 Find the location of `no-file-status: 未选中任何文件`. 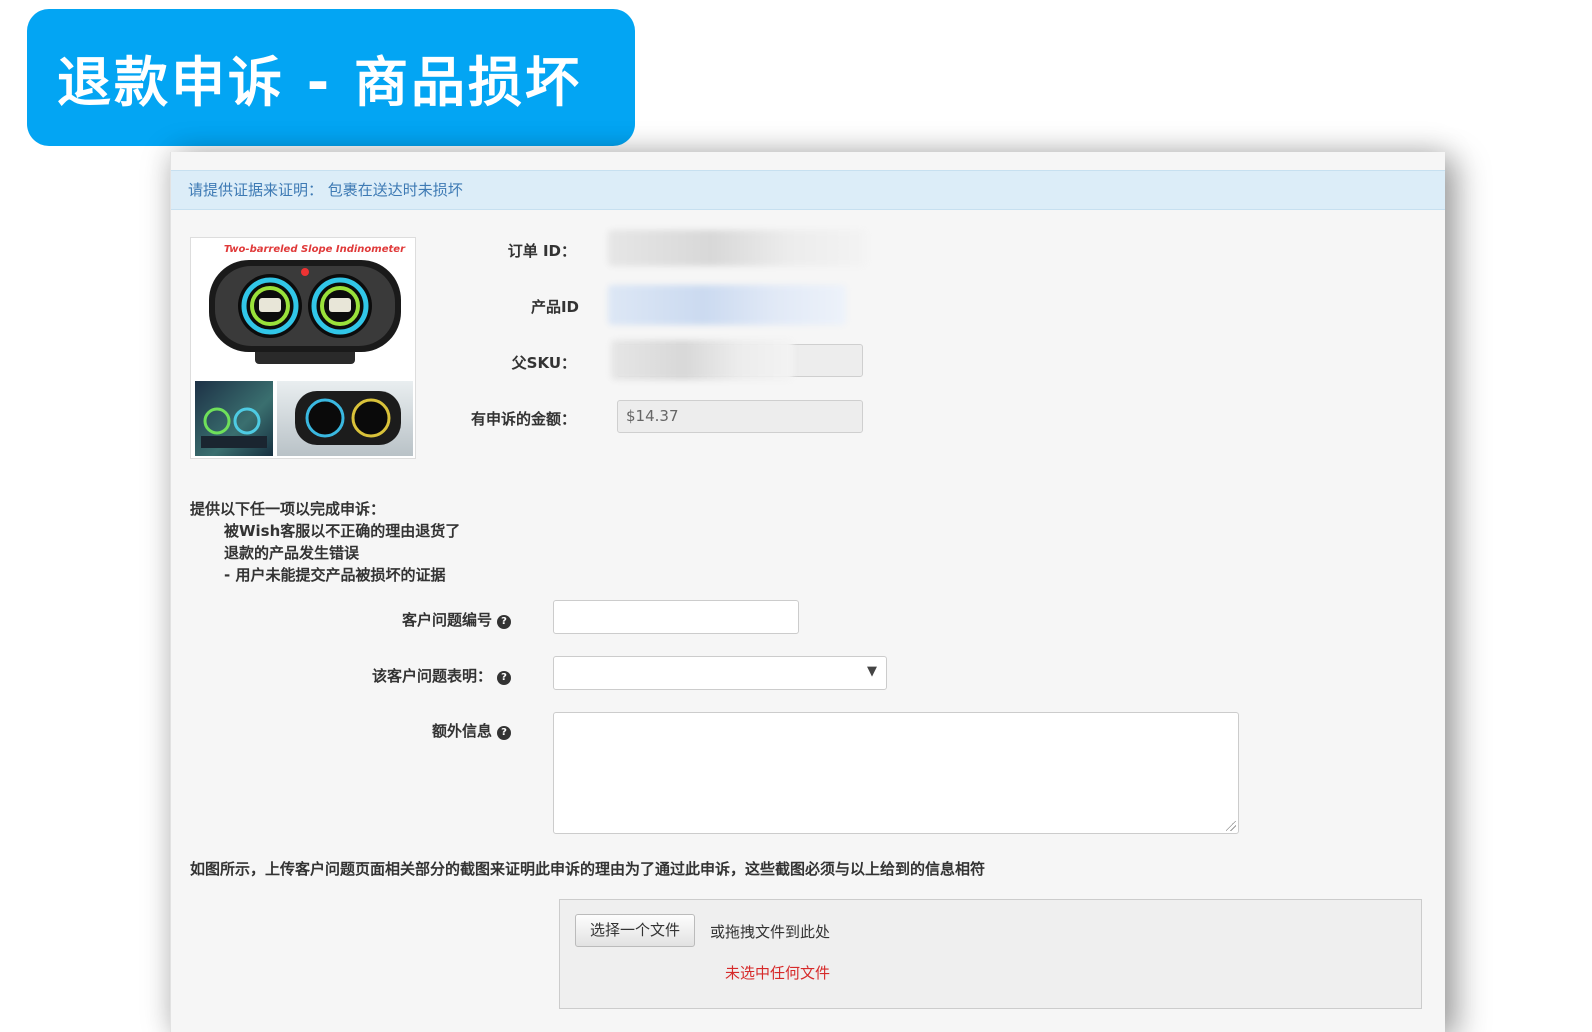

no-file-status: 未选中任何文件 is located at coordinates (778, 973).